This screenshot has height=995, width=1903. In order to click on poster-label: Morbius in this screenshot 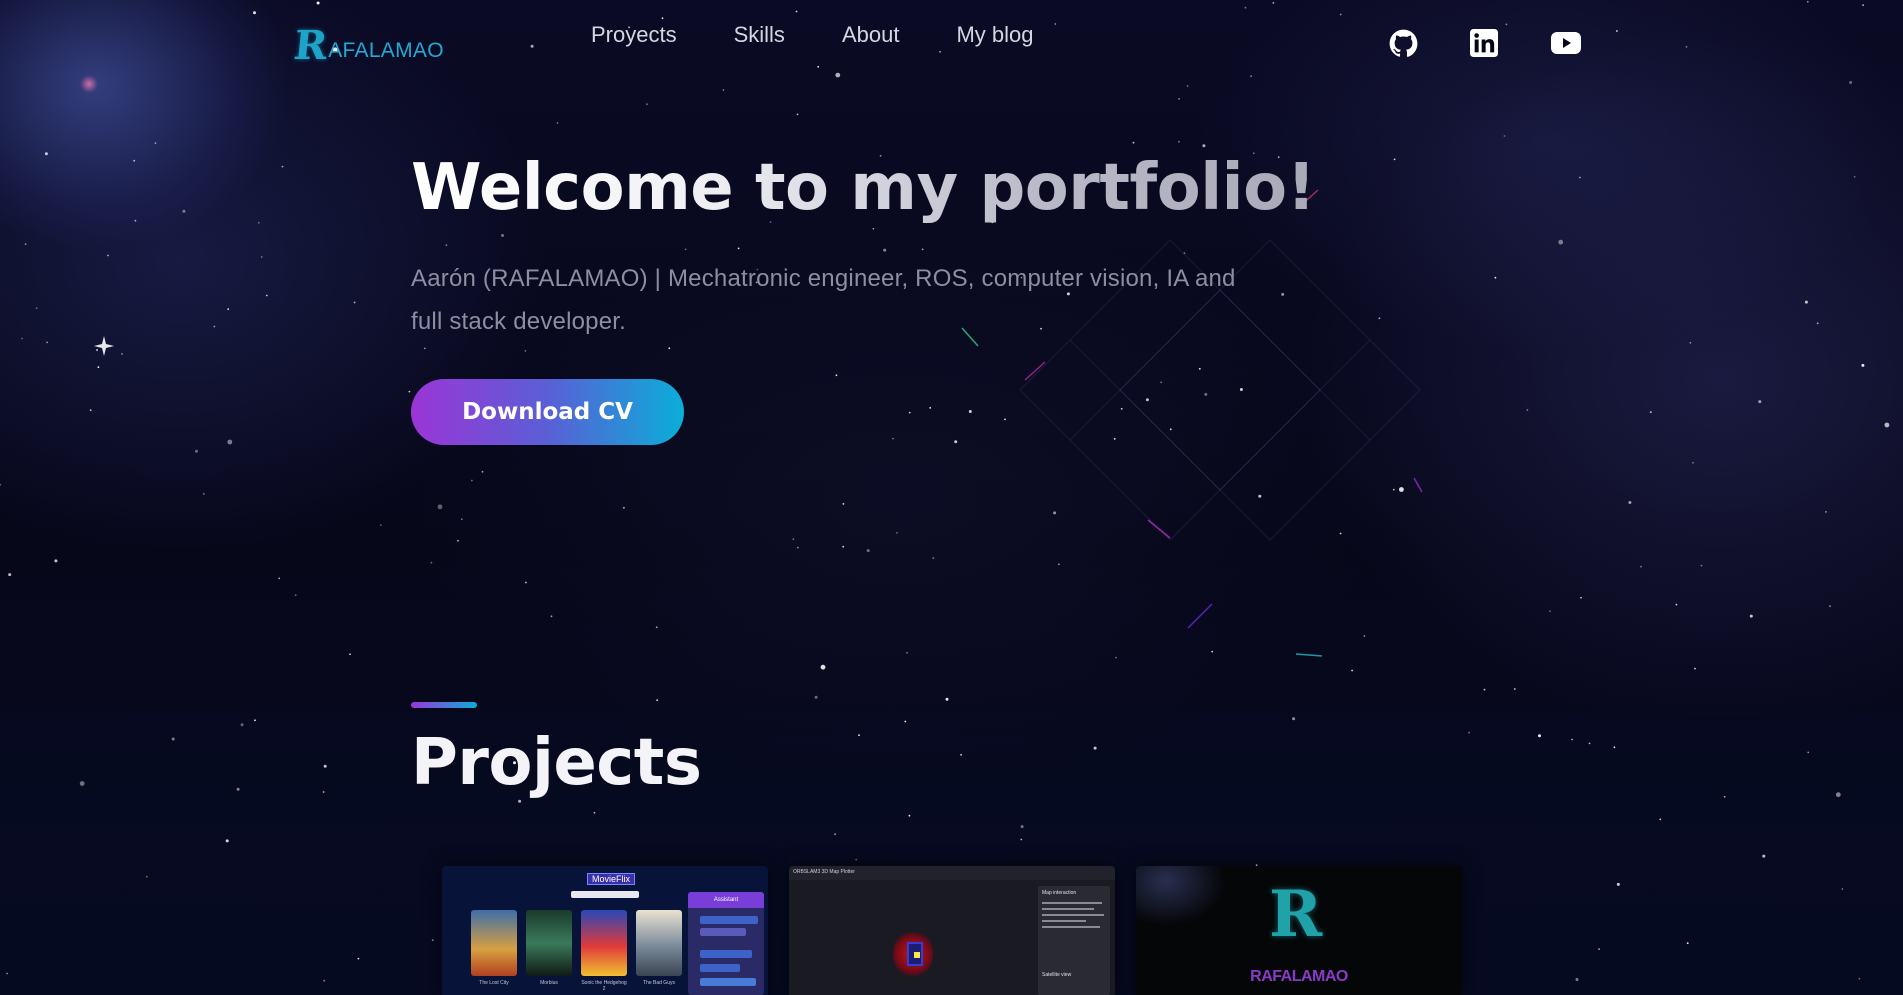, I will do `click(549, 983)`.